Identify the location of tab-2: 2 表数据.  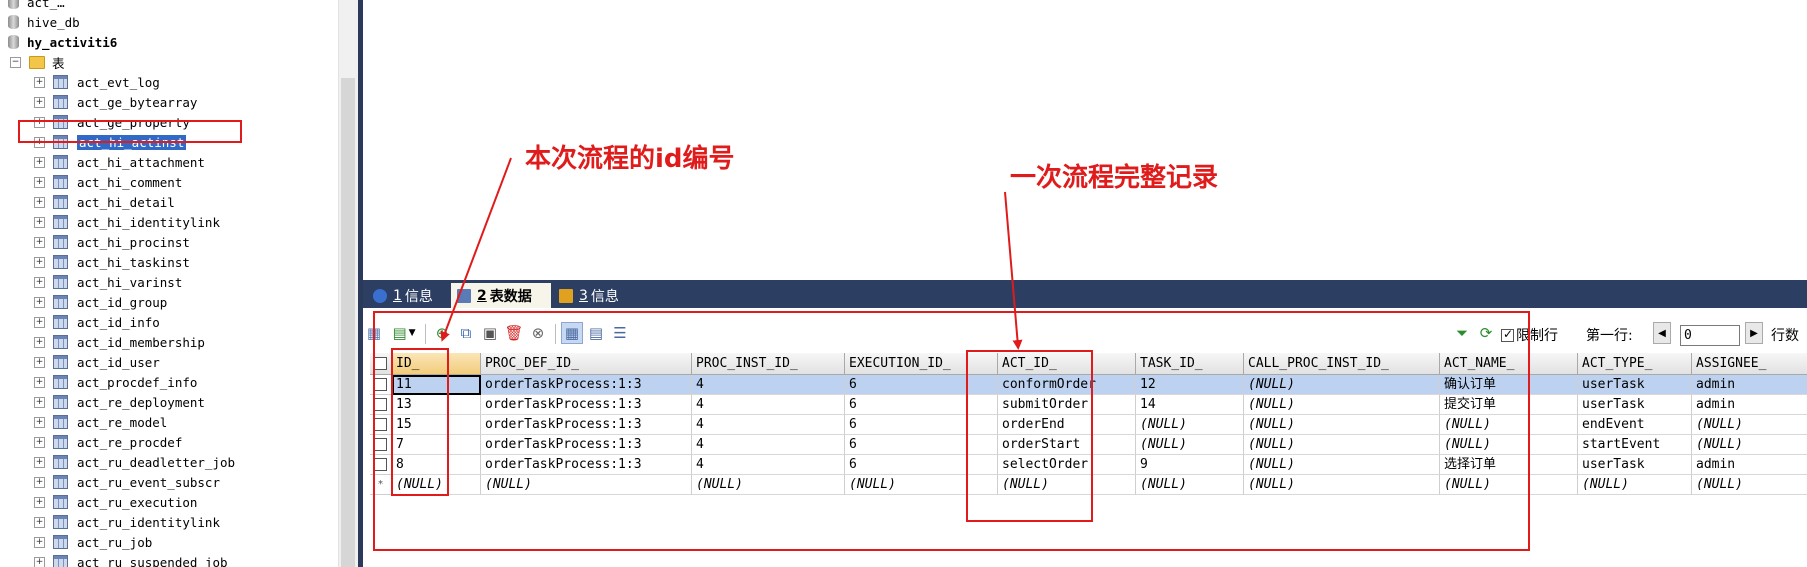
(501, 295).